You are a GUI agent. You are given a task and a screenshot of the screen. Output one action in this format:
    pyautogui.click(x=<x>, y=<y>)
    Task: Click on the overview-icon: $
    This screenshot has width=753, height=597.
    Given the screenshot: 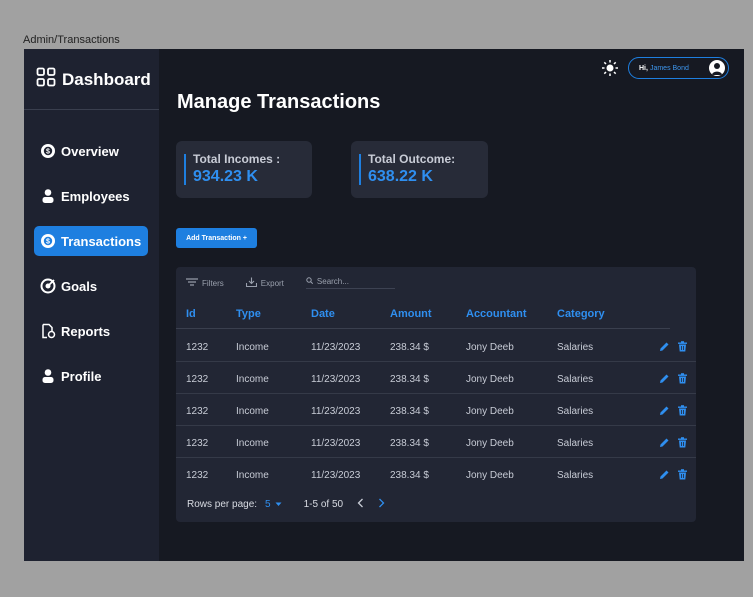 What is the action you would take?
    pyautogui.click(x=48, y=151)
    